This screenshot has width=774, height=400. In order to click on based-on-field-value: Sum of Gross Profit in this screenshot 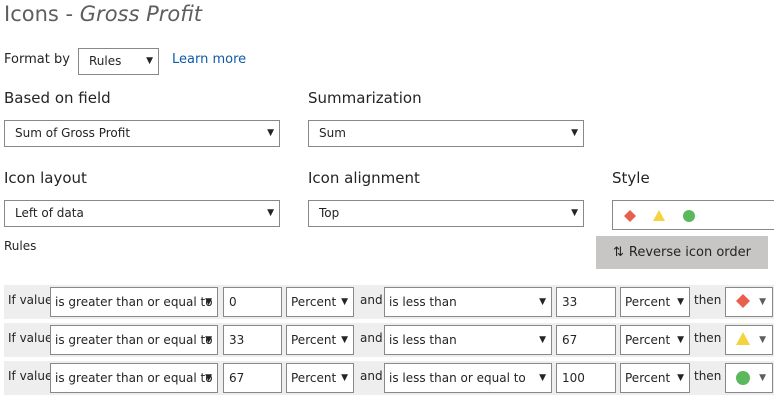, I will do `click(73, 133)`.